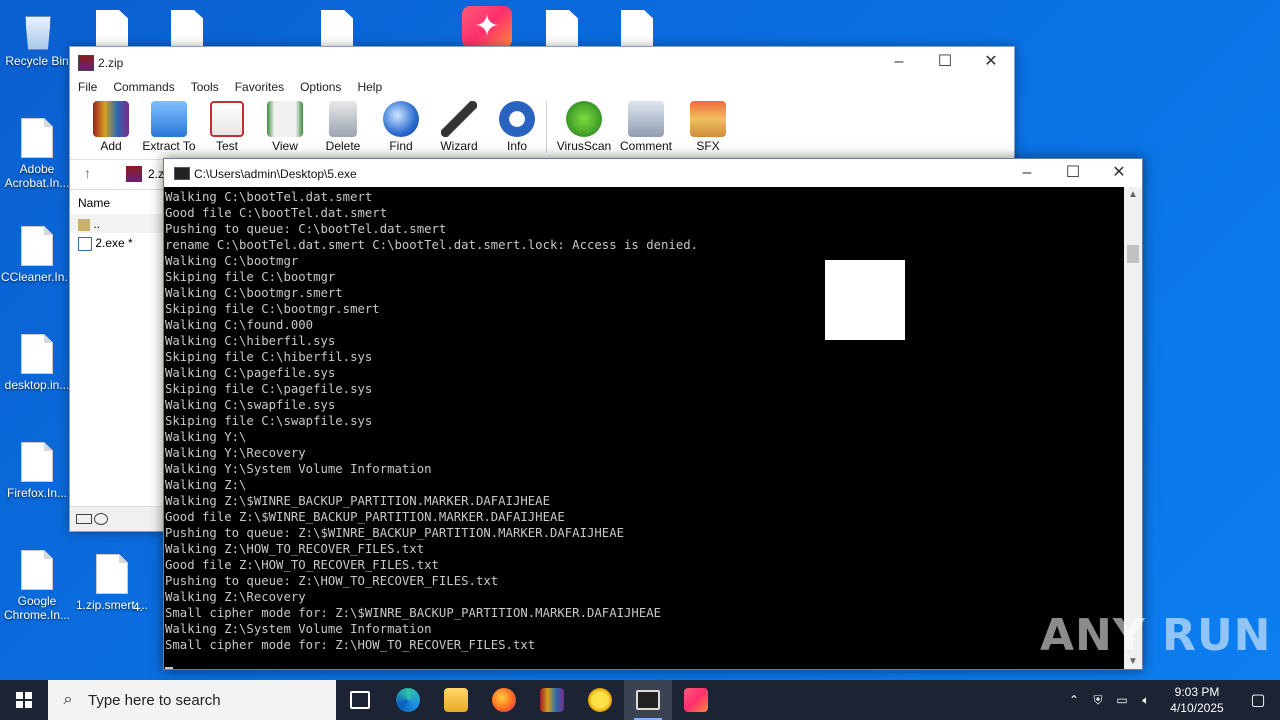 This screenshot has width=1280, height=720. Describe the element at coordinates (117, 242) in the screenshot. I see `list-item-file: 2.exe *` at that location.